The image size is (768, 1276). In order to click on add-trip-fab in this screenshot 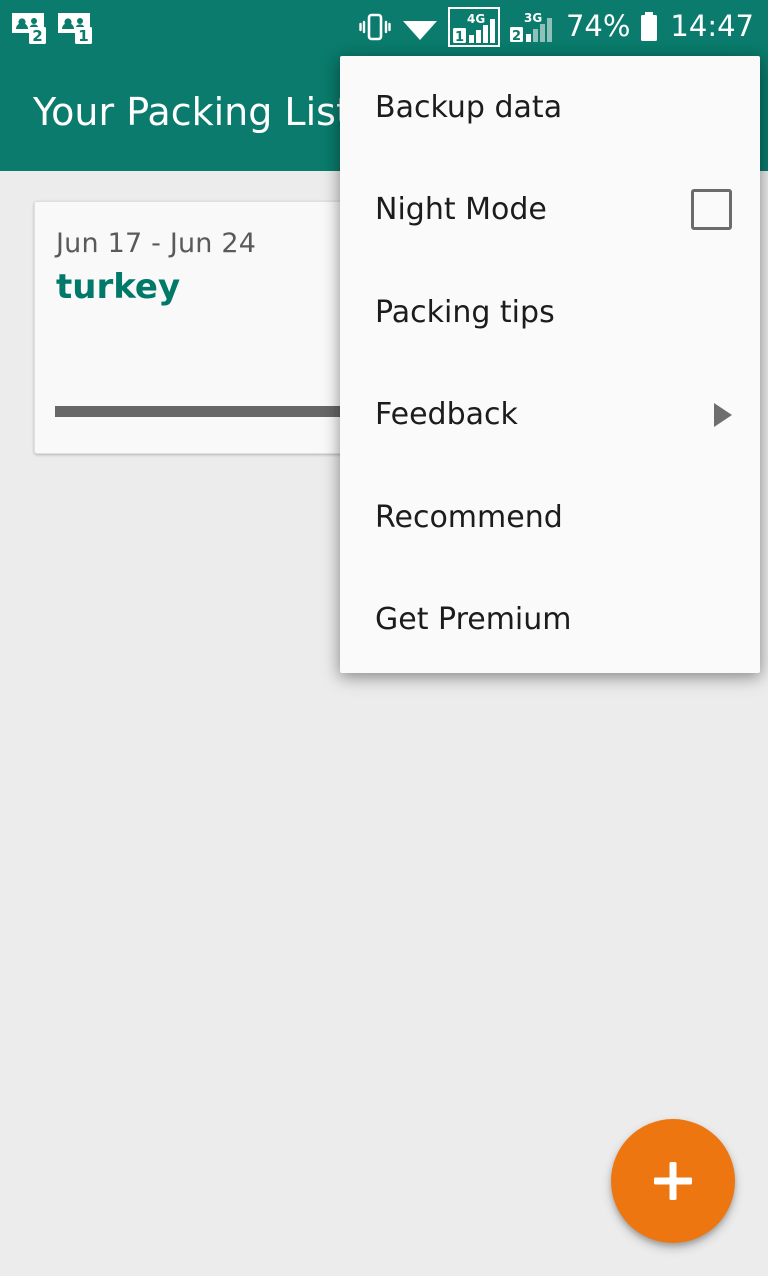, I will do `click(673, 1181)`.